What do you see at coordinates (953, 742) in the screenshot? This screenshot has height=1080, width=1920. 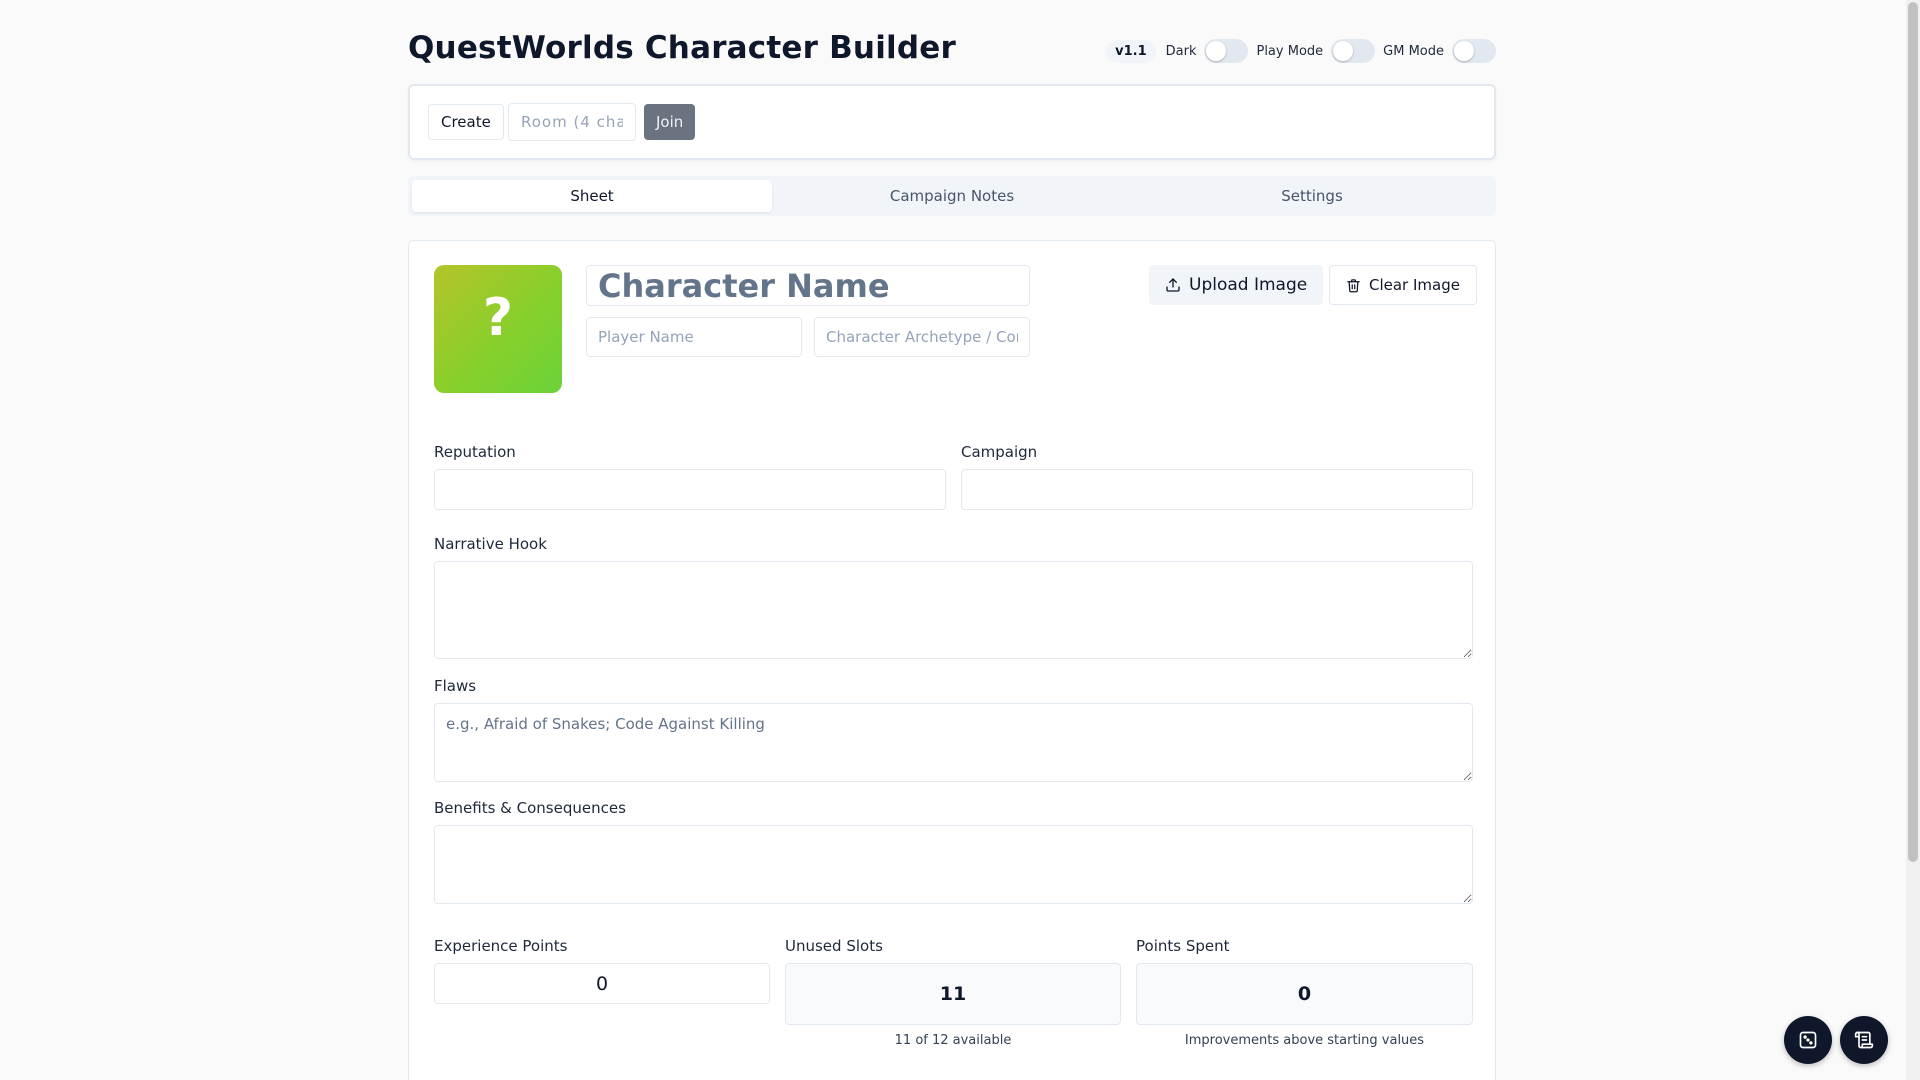 I see `flaws-textarea` at bounding box center [953, 742].